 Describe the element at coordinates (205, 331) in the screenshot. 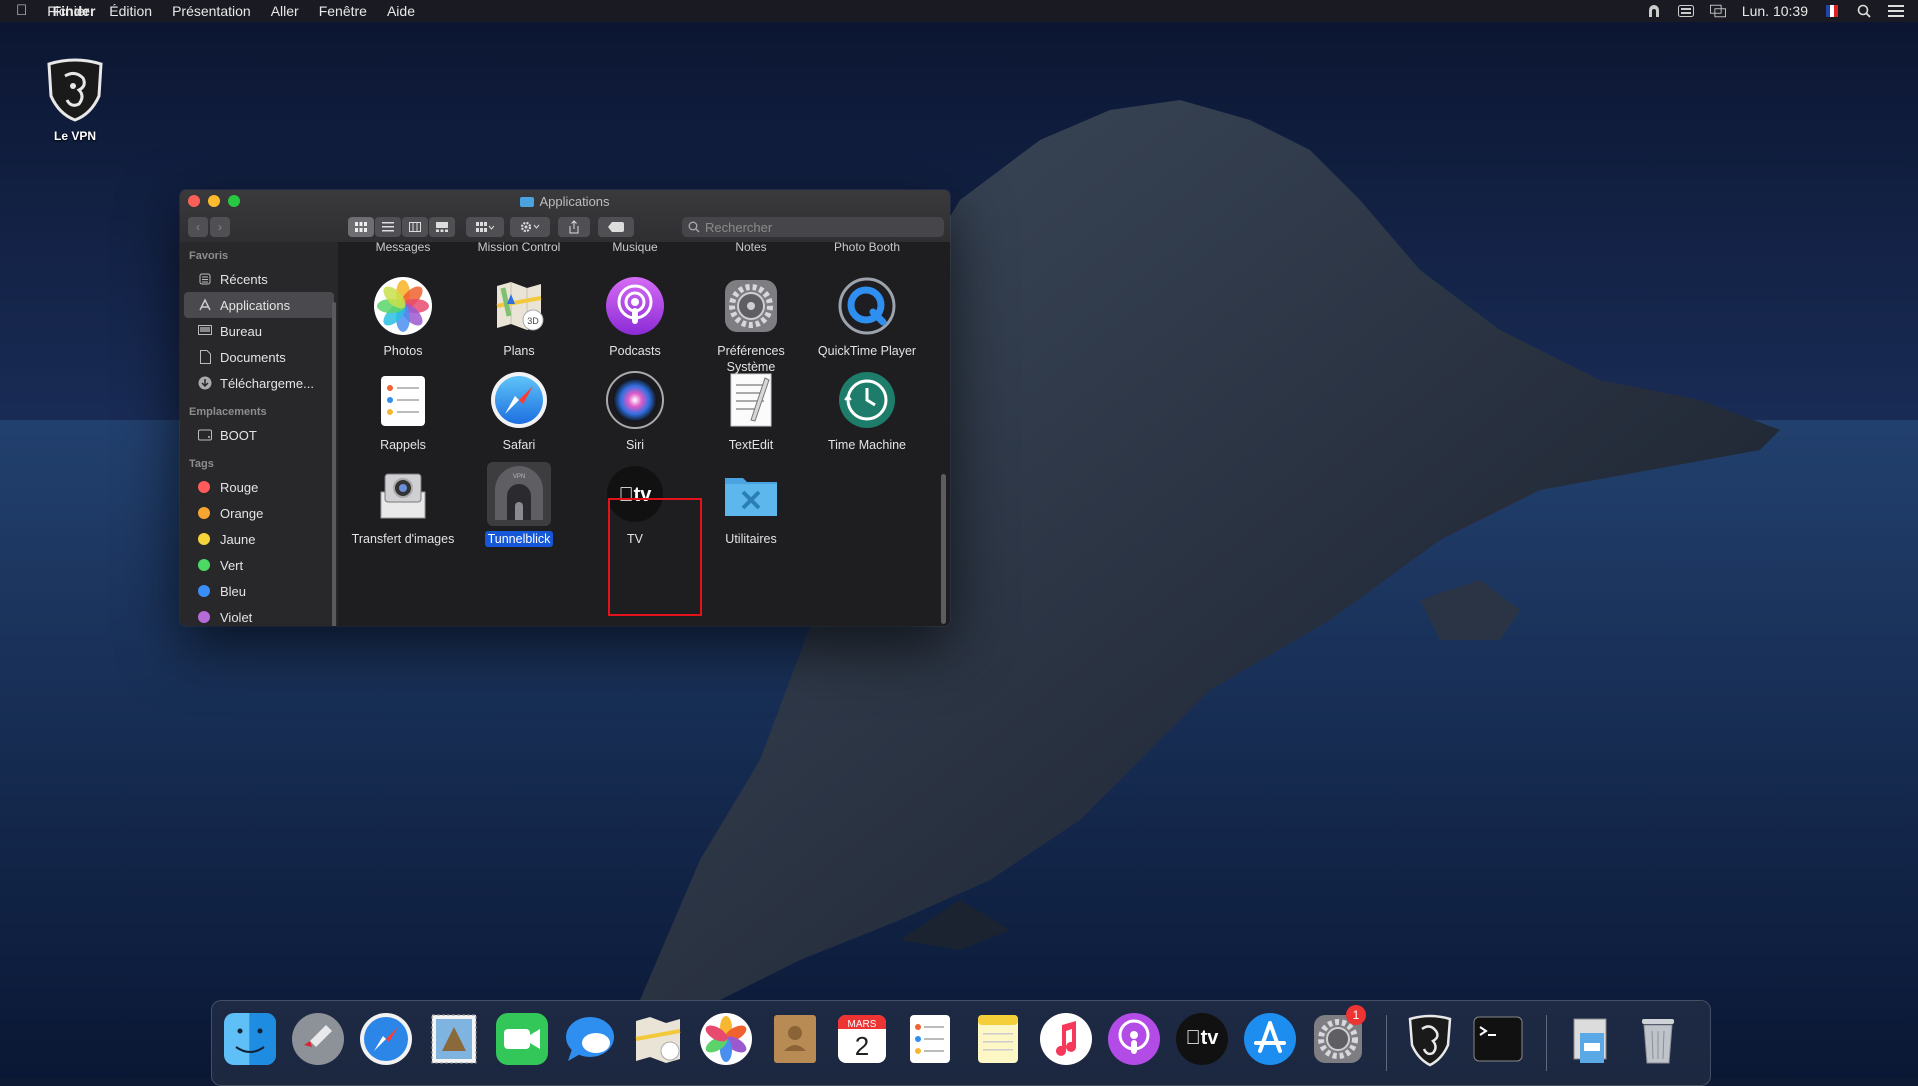

I see `desktop-icon` at that location.